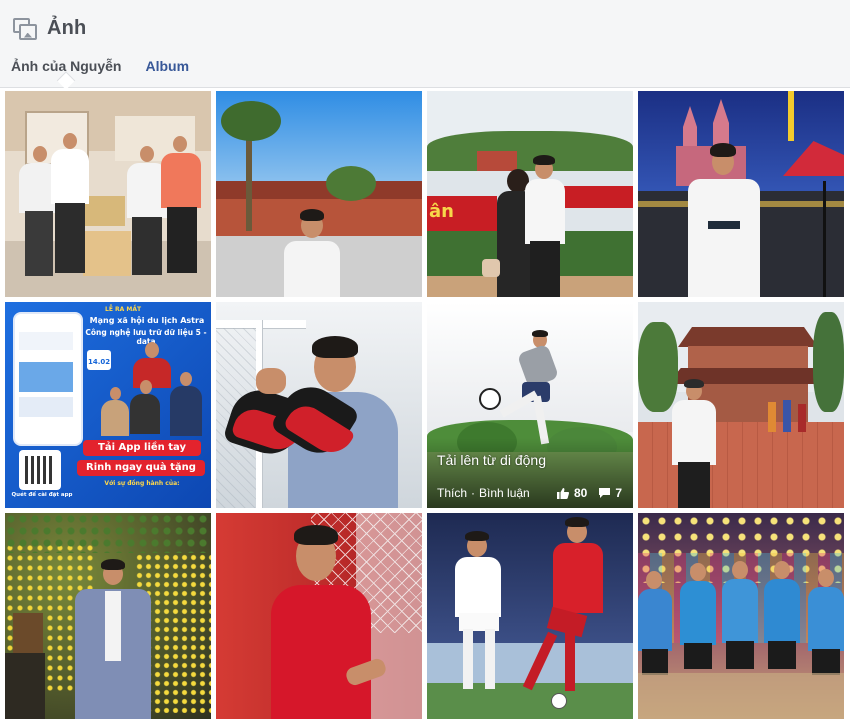  What do you see at coordinates (167, 66) in the screenshot?
I see `tab-albums-label: Album` at bounding box center [167, 66].